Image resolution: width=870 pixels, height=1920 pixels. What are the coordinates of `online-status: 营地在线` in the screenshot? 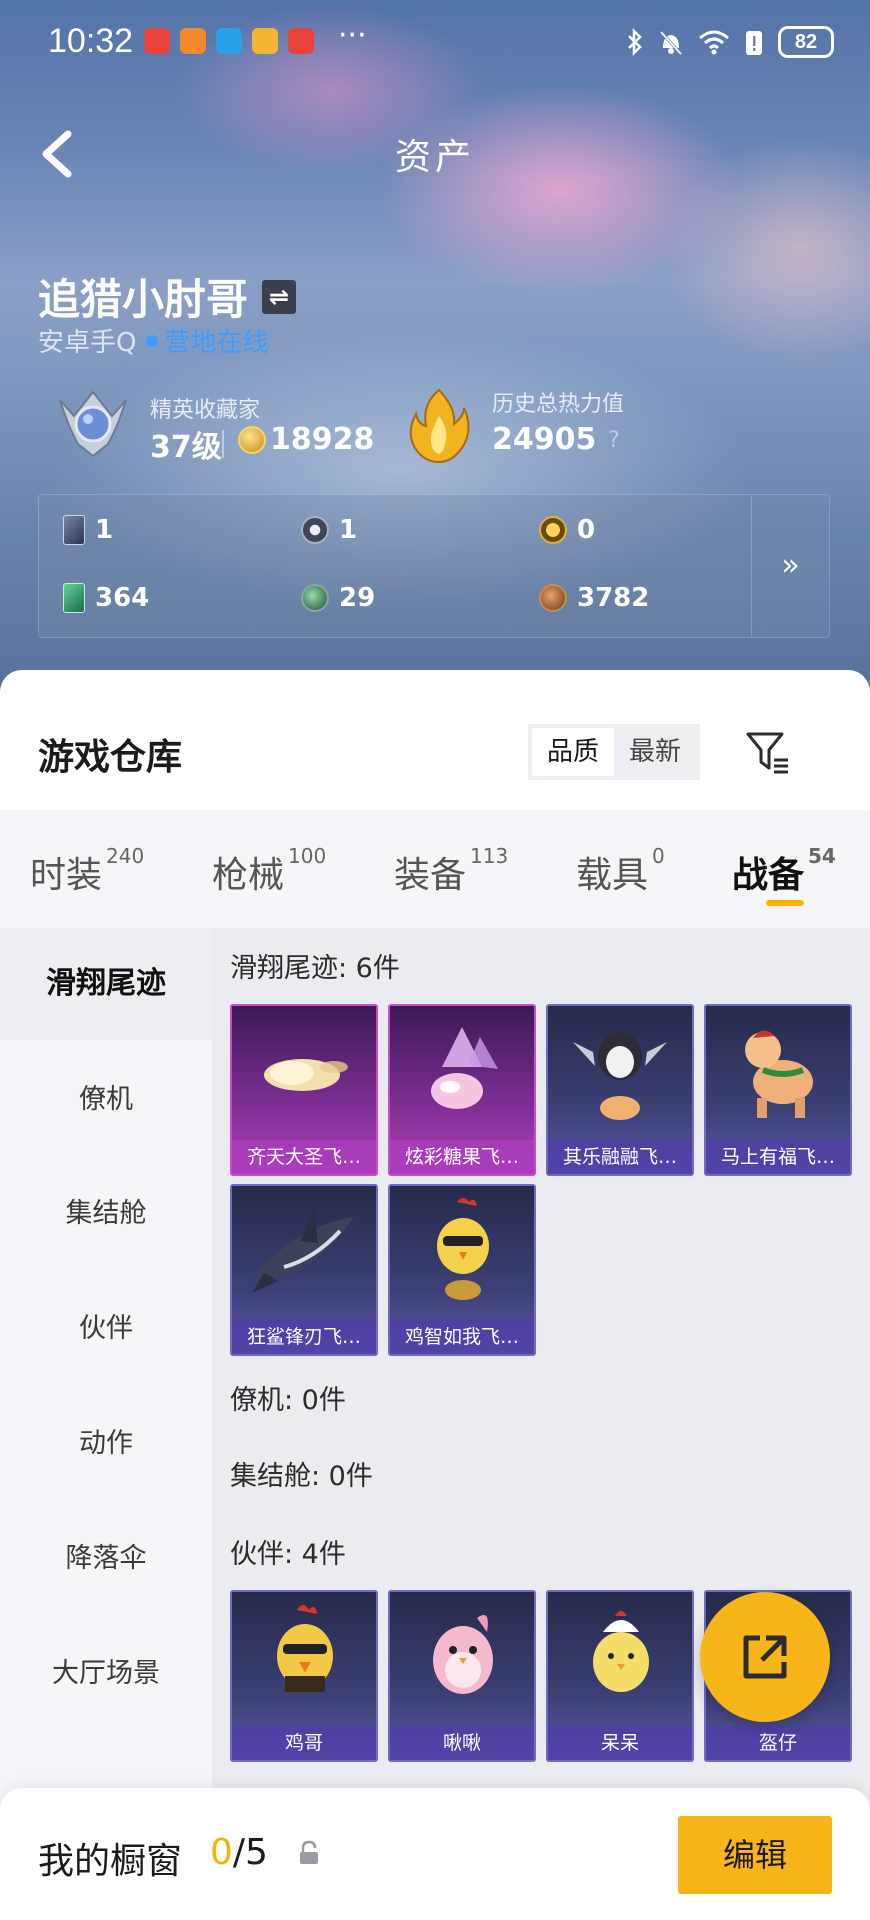 It's located at (216, 343).